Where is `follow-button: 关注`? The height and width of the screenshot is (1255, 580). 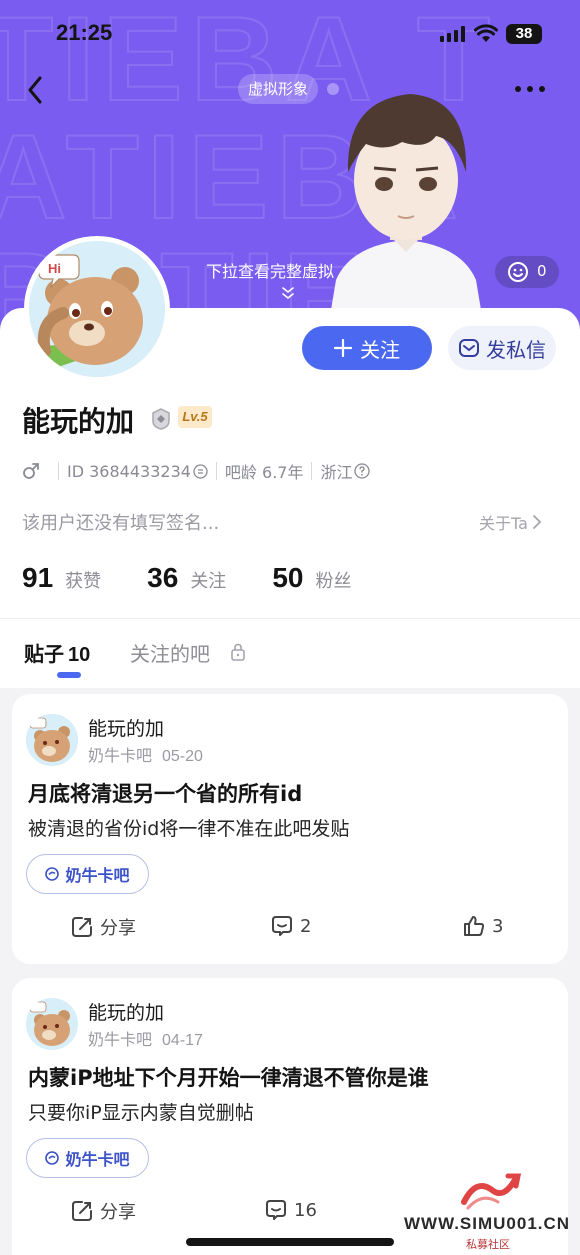
follow-button: 关注 is located at coordinates (367, 348).